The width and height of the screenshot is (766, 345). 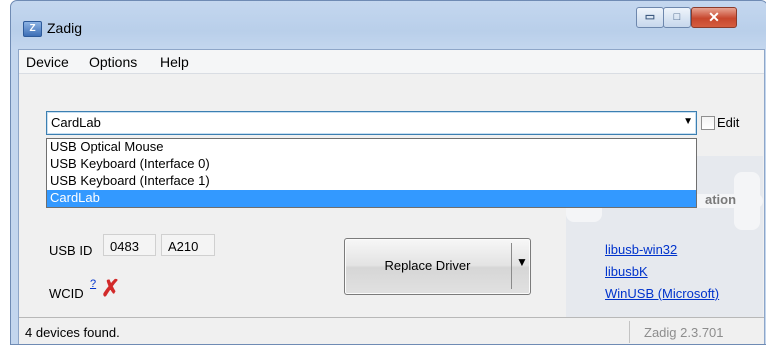 What do you see at coordinates (391, 62) in the screenshot?
I see `menu-bar: Device Options Help` at bounding box center [391, 62].